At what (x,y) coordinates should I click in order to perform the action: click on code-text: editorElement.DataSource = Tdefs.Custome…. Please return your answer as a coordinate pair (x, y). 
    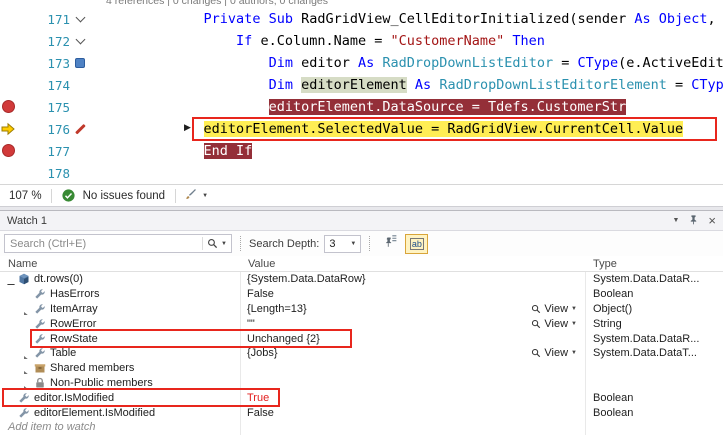
    Looking at the image, I should click on (358, 107).